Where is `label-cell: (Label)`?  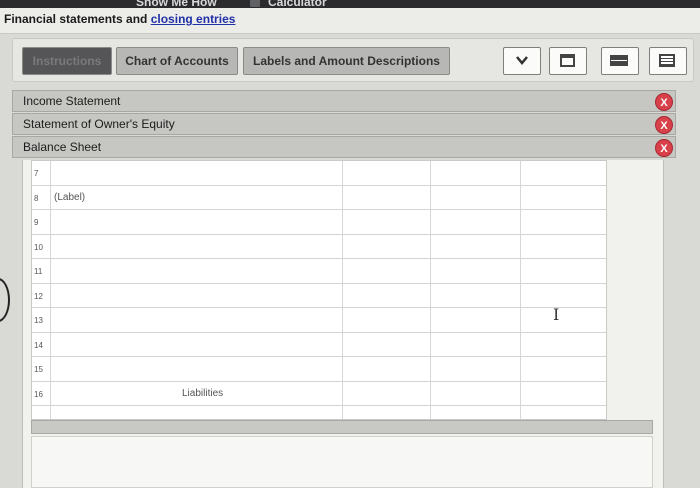
label-cell: (Label) is located at coordinates (69, 197).